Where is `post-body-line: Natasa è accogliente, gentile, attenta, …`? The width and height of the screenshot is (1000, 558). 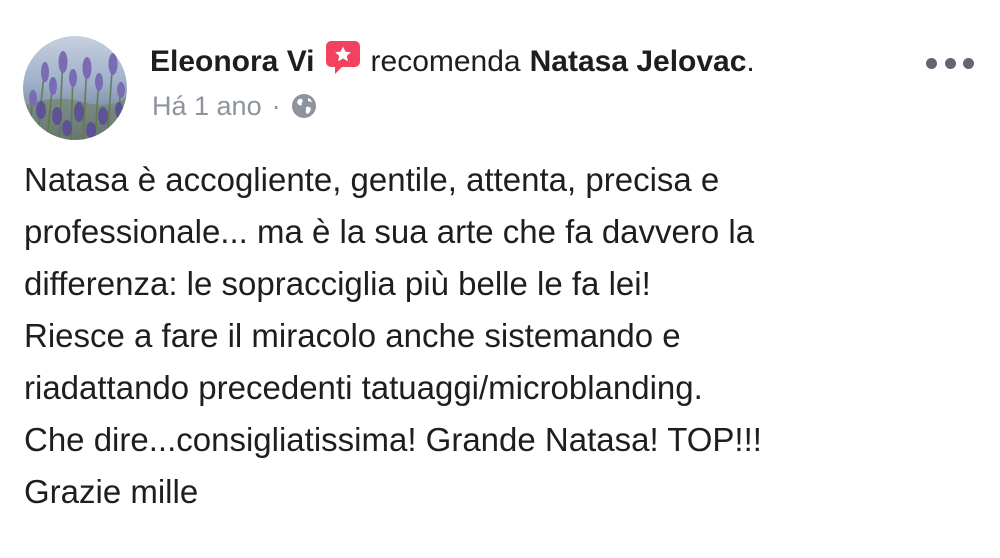 post-body-line: Natasa è accogliente, gentile, attenta, … is located at coordinates (372, 179).